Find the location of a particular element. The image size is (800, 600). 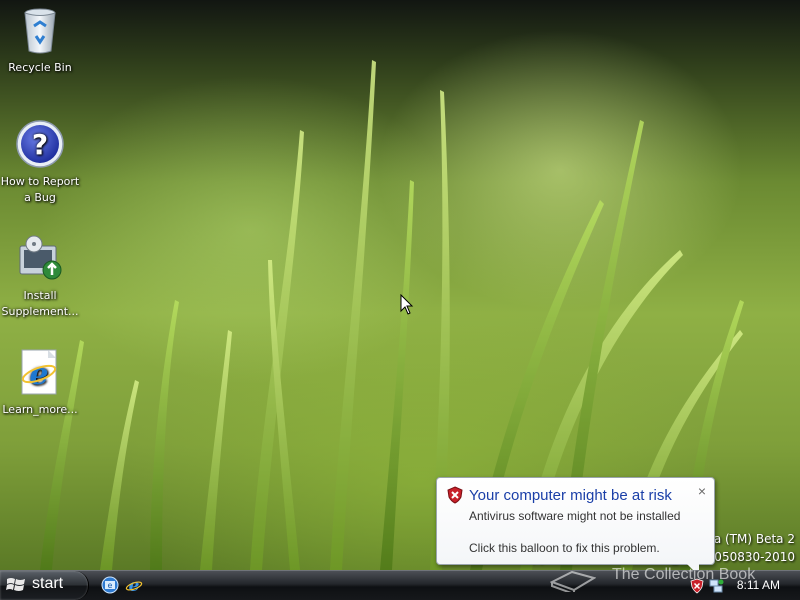

mouse-cursor-icon is located at coordinates (407, 304).